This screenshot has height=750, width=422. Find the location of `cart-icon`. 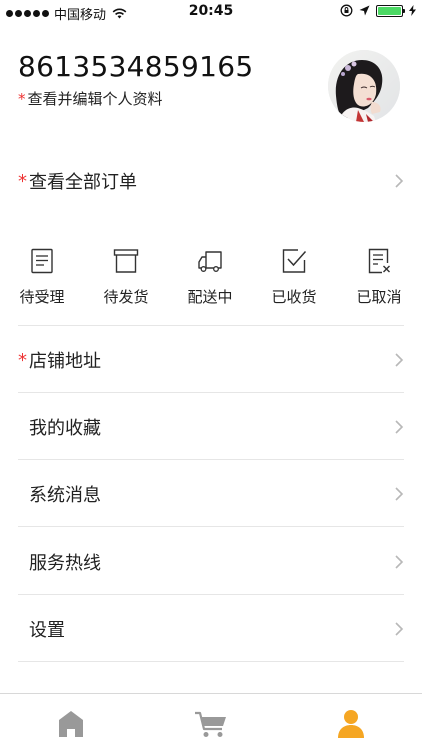

cart-icon is located at coordinates (210, 724).